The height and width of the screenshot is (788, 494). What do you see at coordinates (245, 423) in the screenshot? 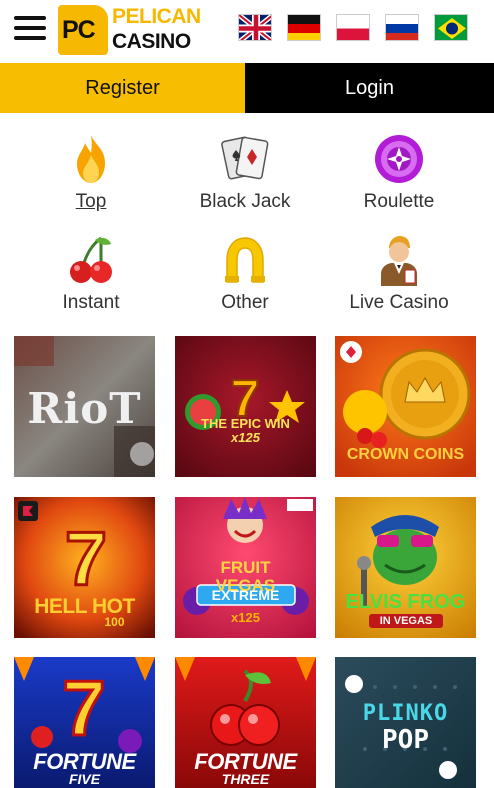
I see `game-title: THE EPIC WIN` at bounding box center [245, 423].